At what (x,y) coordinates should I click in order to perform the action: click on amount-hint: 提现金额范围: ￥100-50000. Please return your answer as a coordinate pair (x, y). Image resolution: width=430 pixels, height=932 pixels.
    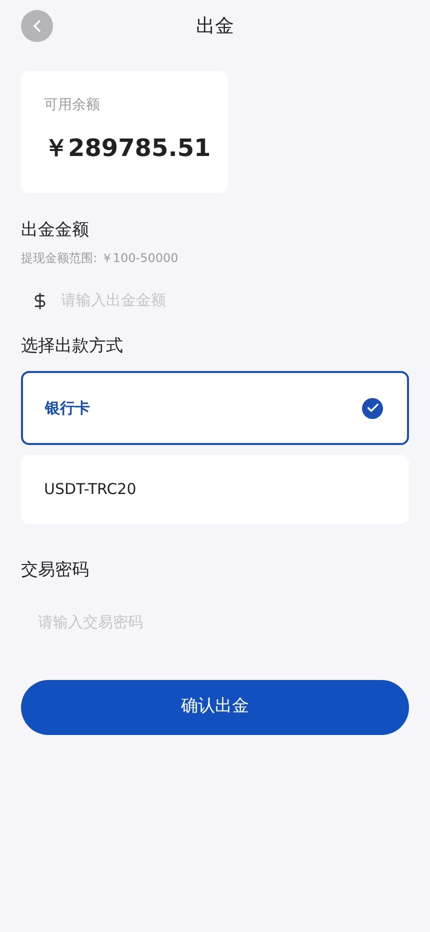
    Looking at the image, I should click on (100, 258).